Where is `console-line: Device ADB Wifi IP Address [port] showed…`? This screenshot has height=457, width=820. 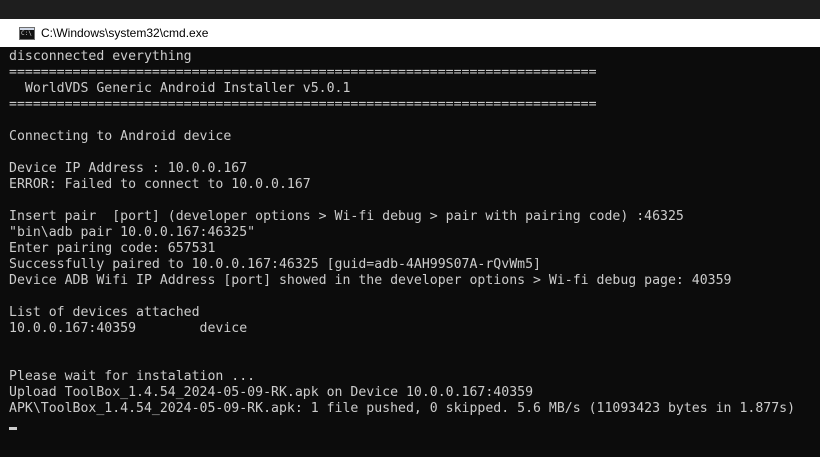 console-line: Device ADB Wifi IP Address [port] showed… is located at coordinates (370, 280).